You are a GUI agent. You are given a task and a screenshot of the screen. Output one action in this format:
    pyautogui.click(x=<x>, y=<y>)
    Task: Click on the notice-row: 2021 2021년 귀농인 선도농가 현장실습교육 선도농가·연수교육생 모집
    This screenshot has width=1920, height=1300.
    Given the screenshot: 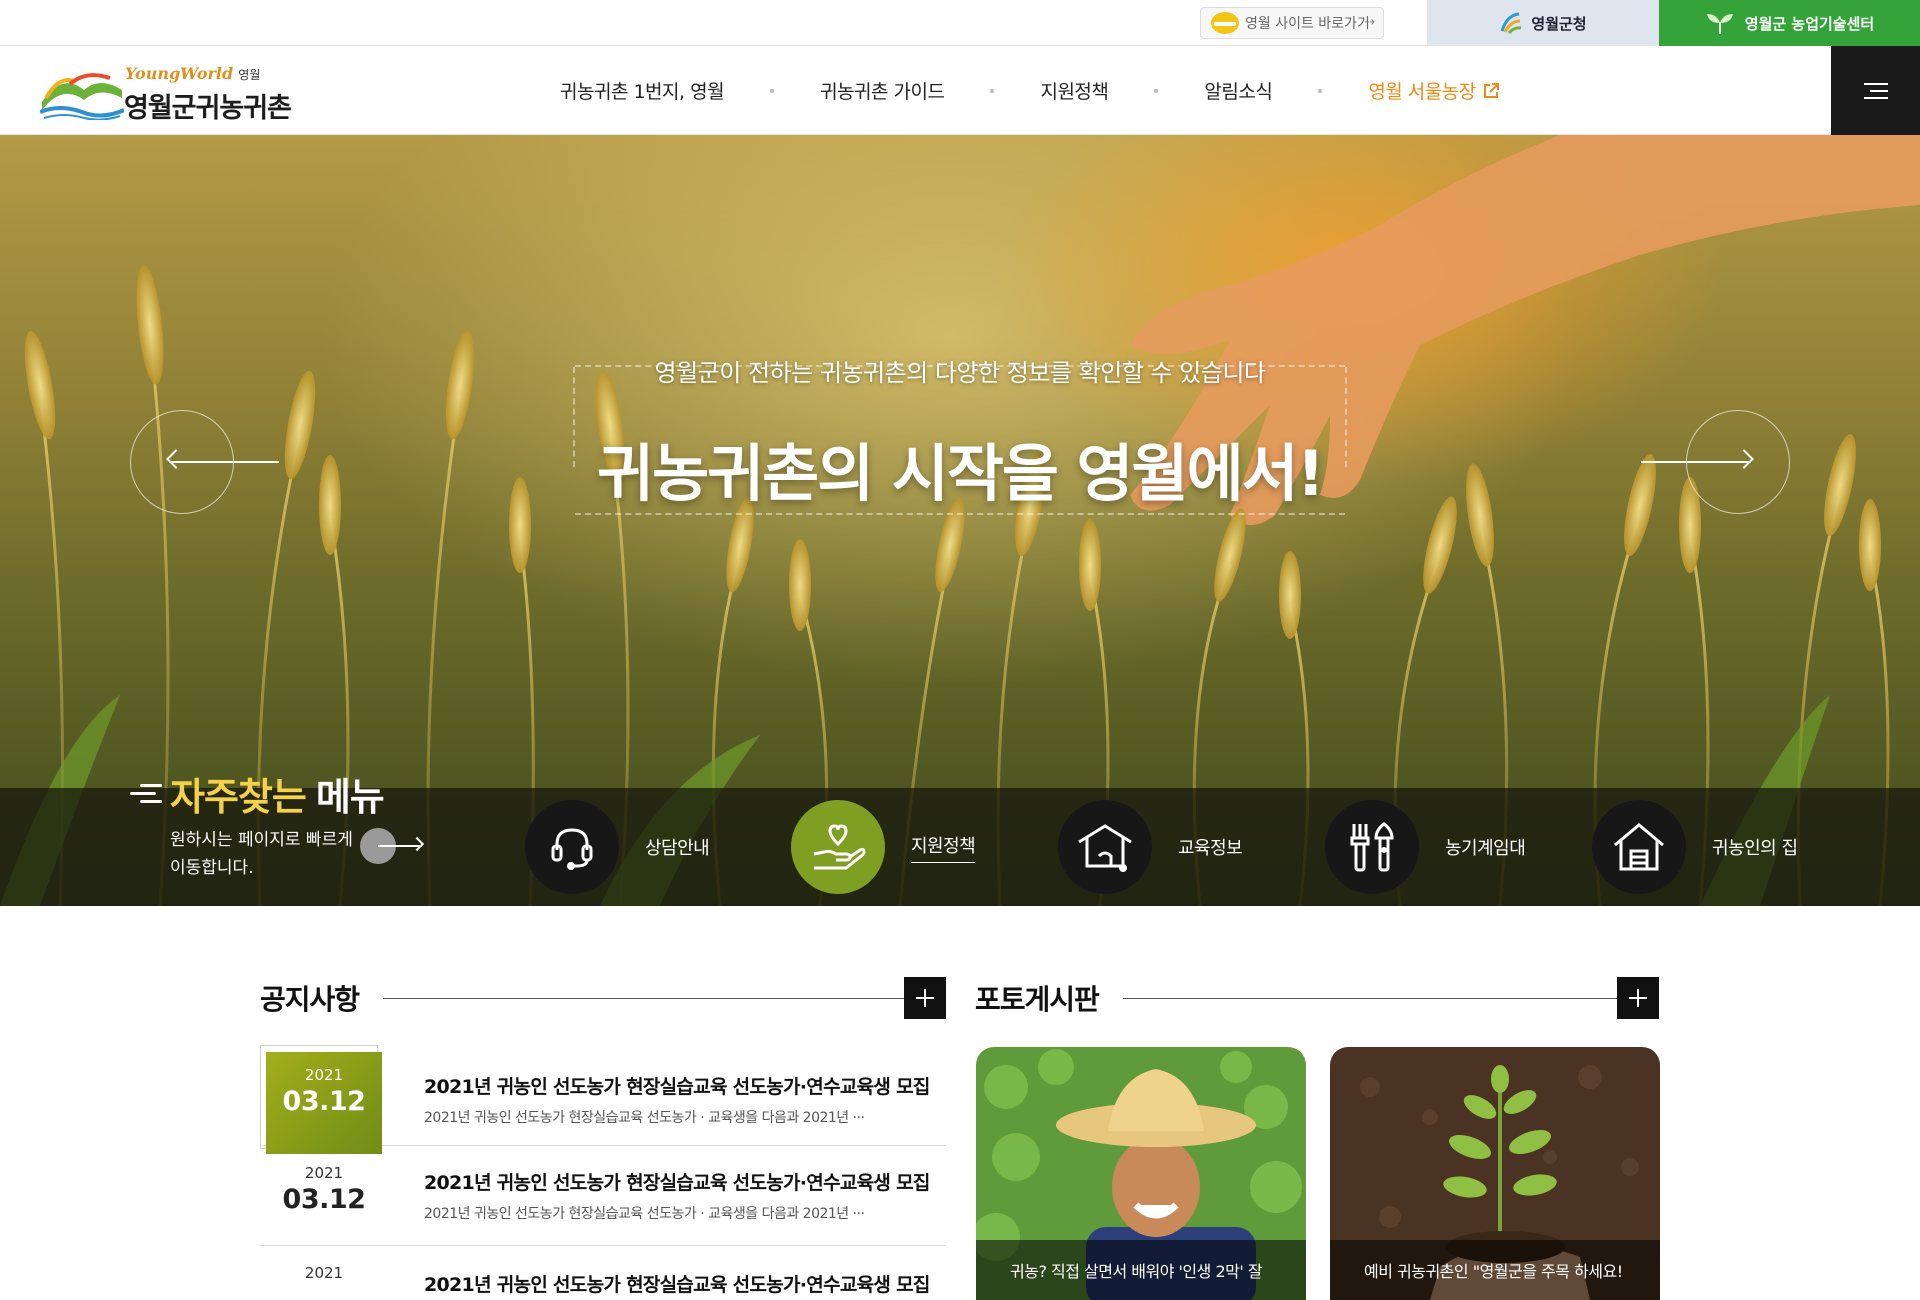 What is the action you would take?
    pyautogui.click(x=603, y=1273)
    